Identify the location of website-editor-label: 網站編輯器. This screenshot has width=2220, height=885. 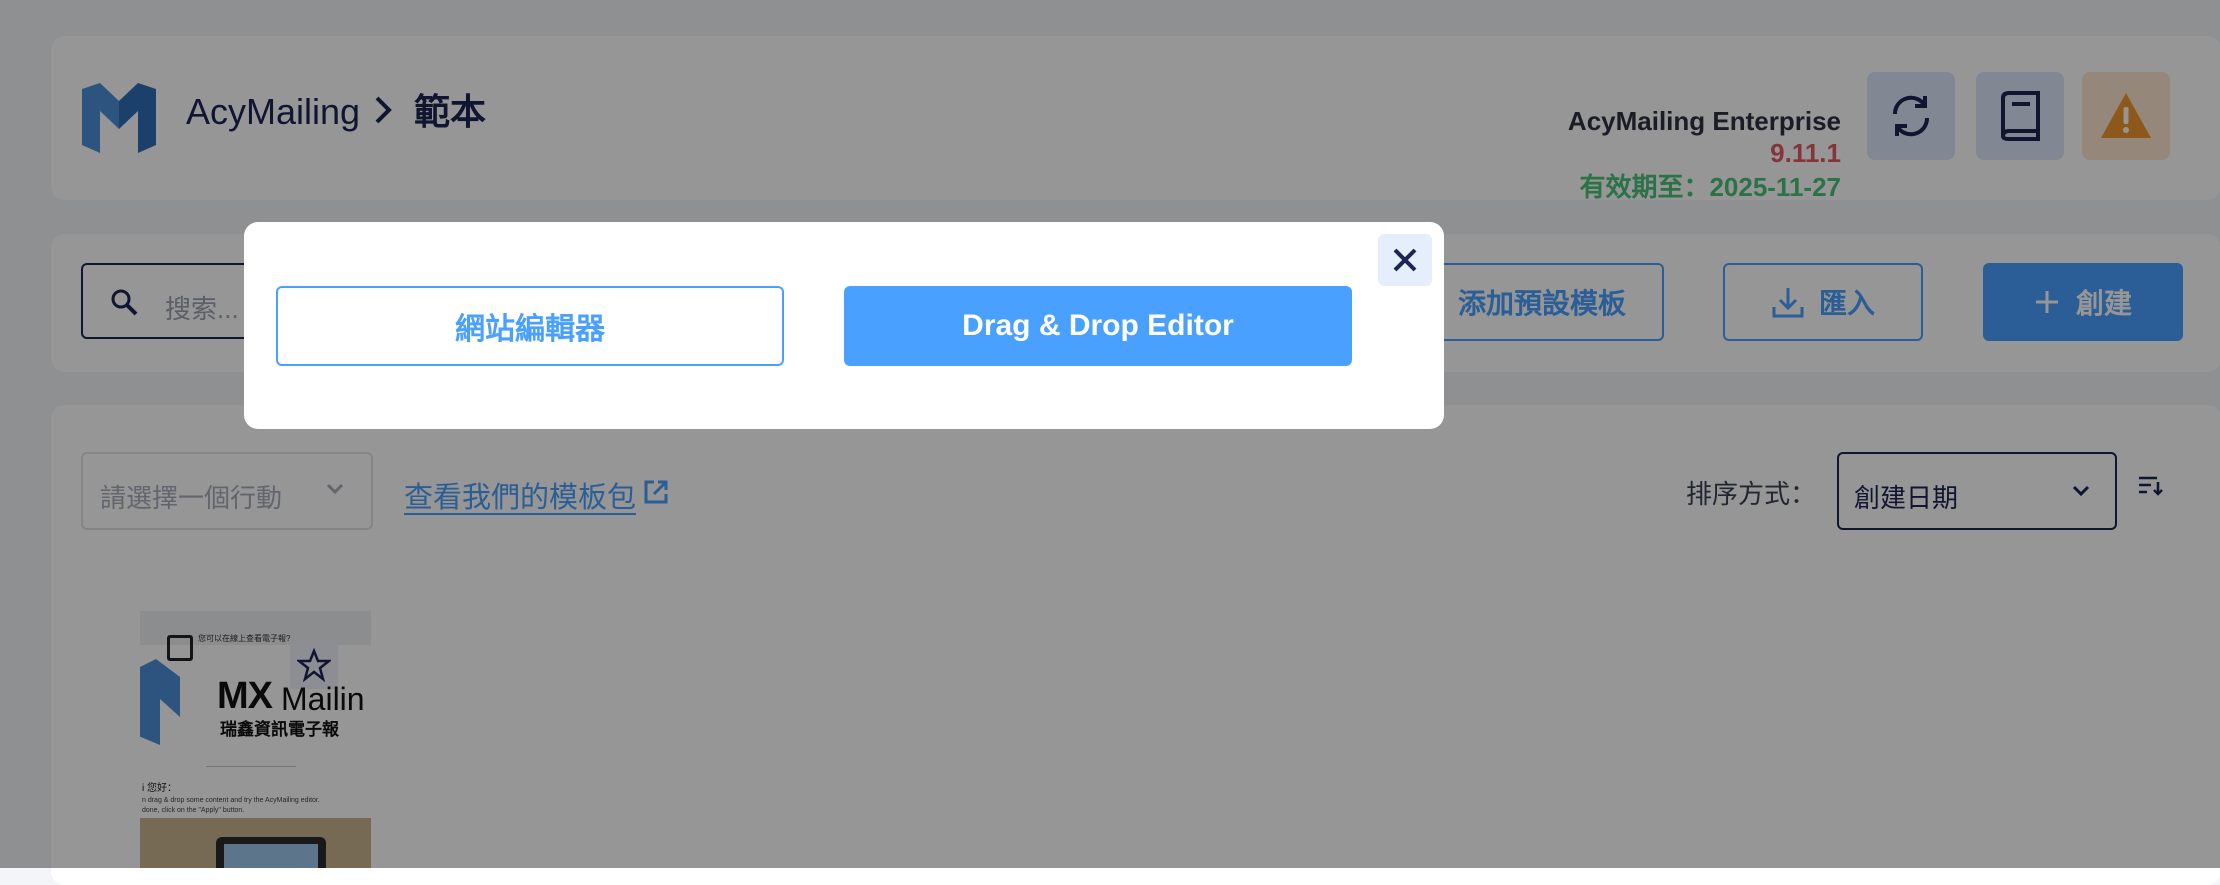
(530, 329).